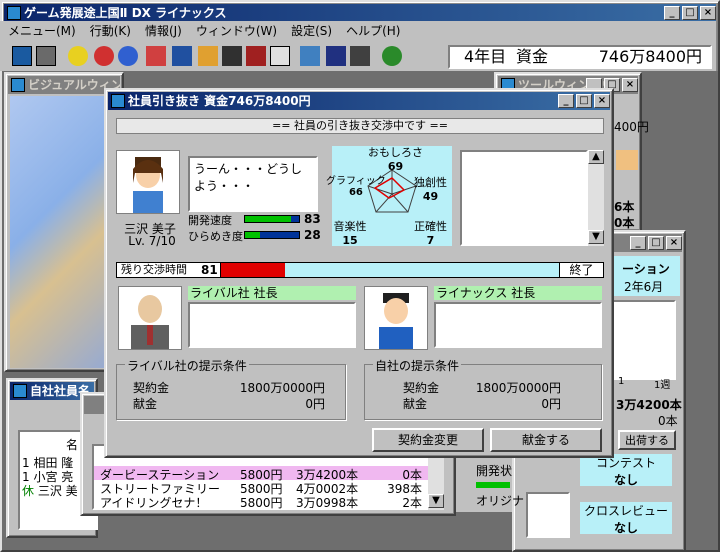 Image resolution: width=720 pixels, height=552 pixels. What do you see at coordinates (646, 269) in the screenshot?
I see `product-title: ーション` at bounding box center [646, 269].